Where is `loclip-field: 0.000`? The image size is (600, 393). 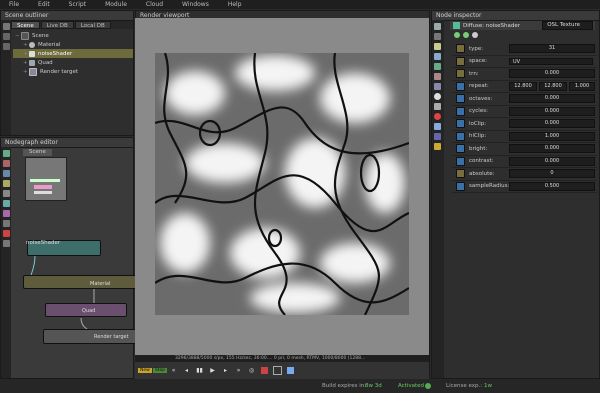 loclip-field: 0.000 is located at coordinates (552, 124).